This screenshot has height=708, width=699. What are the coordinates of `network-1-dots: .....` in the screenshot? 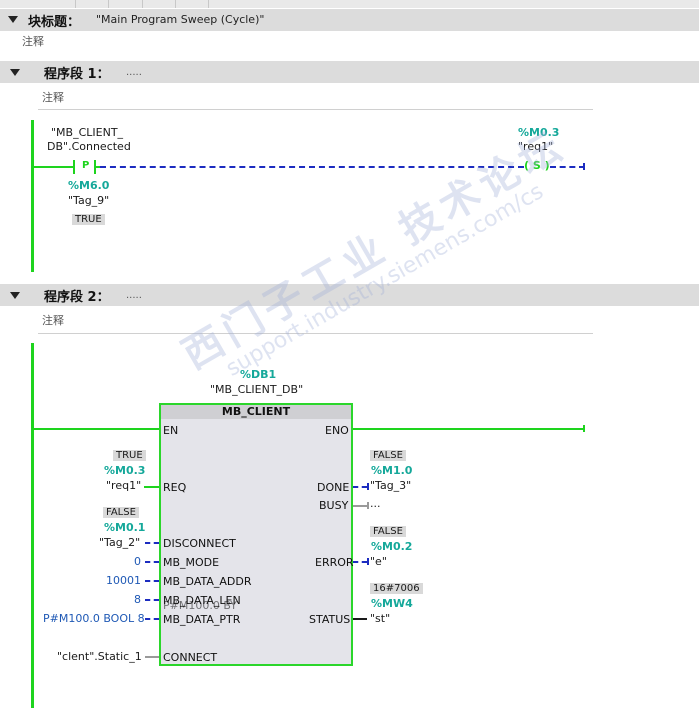 It's located at (134, 72).